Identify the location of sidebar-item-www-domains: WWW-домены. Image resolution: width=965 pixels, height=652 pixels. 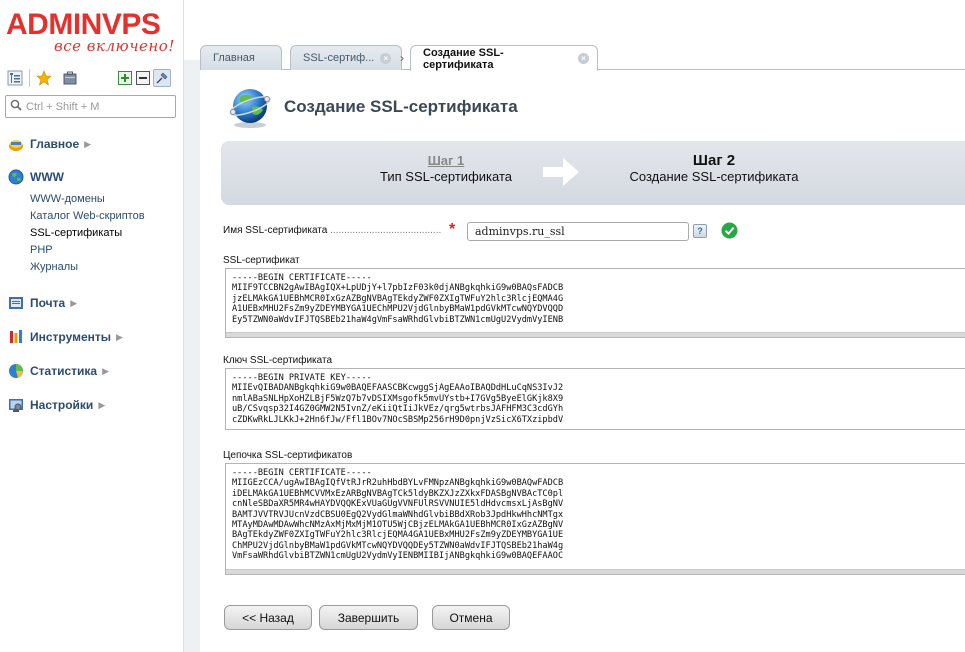
(67, 199).